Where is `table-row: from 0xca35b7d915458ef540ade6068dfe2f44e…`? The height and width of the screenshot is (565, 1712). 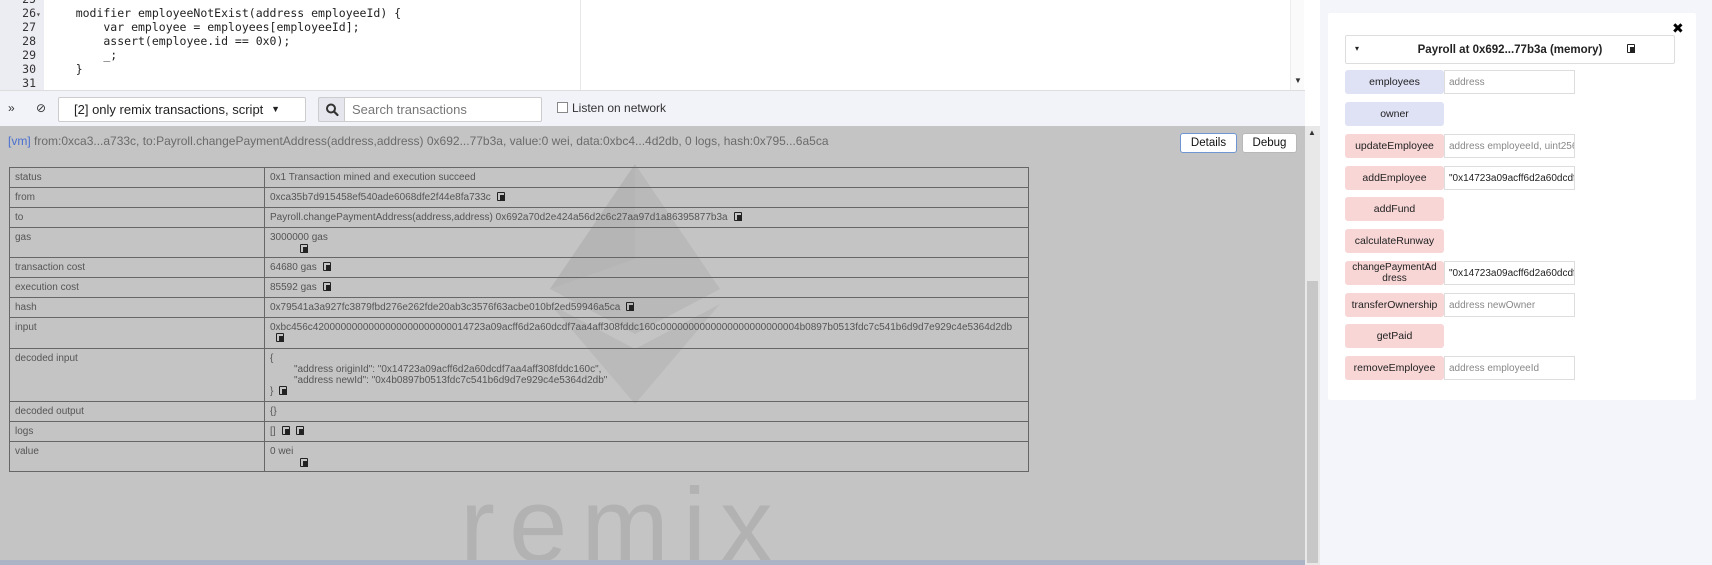 table-row: from 0xca35b7d915458ef540ade6068dfe2f44e… is located at coordinates (519, 197).